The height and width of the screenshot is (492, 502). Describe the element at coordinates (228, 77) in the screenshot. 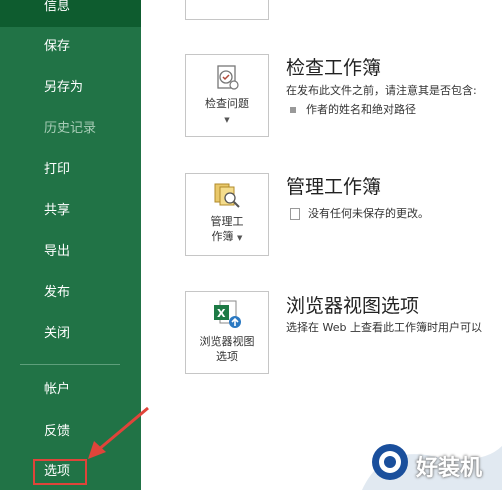

I see `inspect-document-icon` at that location.